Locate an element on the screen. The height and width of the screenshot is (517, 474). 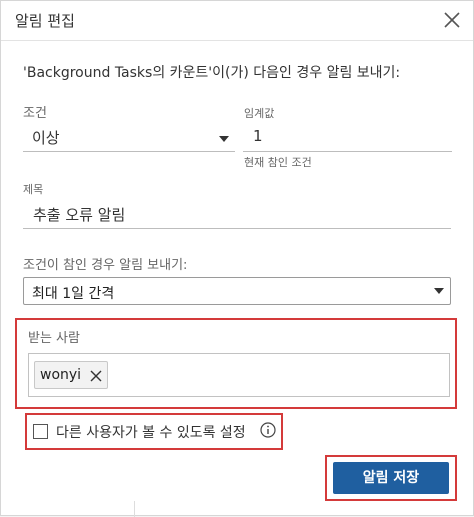
frequency-label: 조건이 참인 경우 알림 보내기: is located at coordinates (105, 265).